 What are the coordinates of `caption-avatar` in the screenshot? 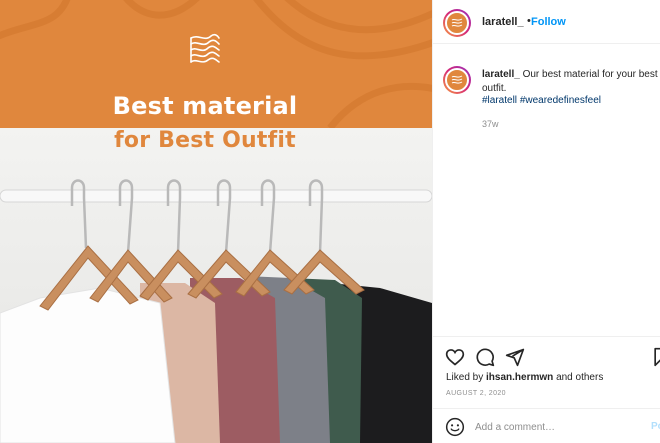 It's located at (457, 80).